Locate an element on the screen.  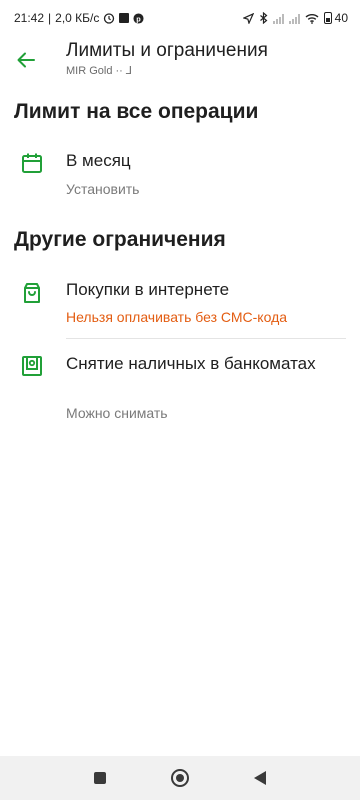
section-heading-other: Другие ограничения is located at coordinates (120, 239).